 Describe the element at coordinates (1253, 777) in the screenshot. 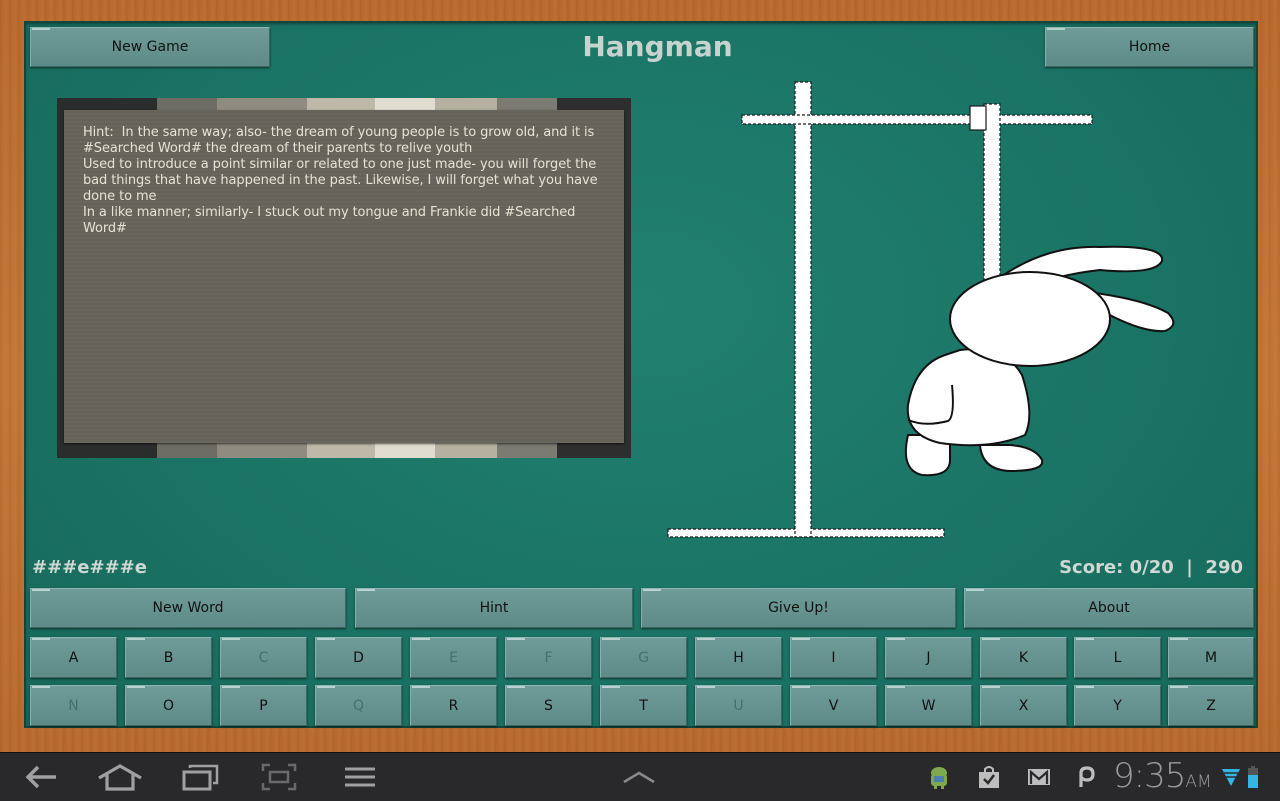

I see `battery-icon` at that location.